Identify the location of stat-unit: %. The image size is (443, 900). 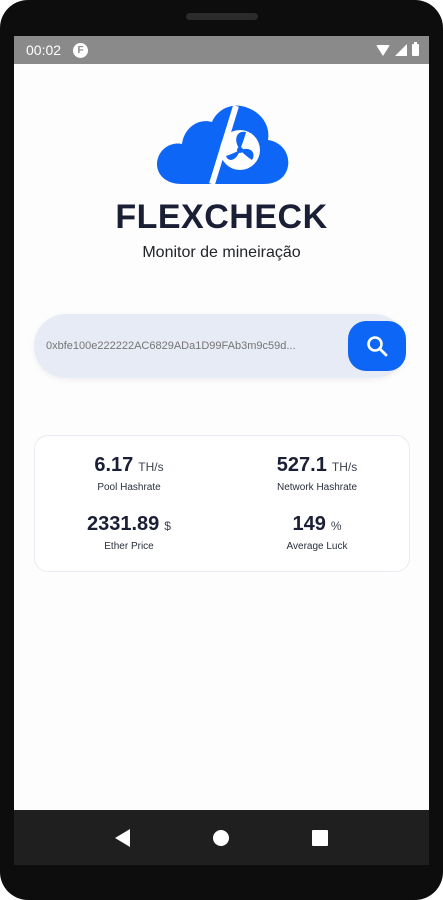
(336, 526).